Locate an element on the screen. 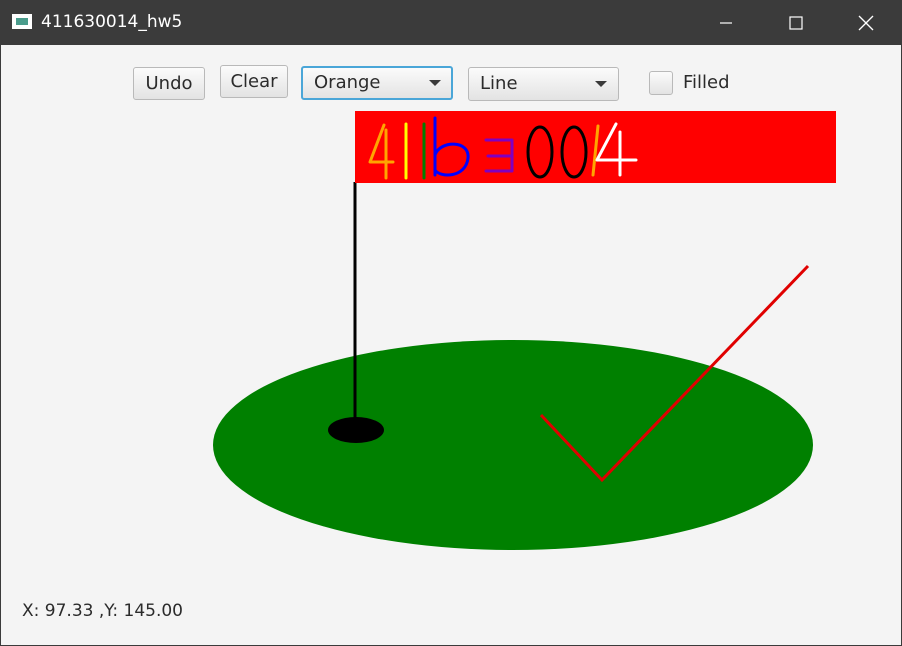 This screenshot has height=646, width=902. clear-button: Clear is located at coordinates (254, 81).